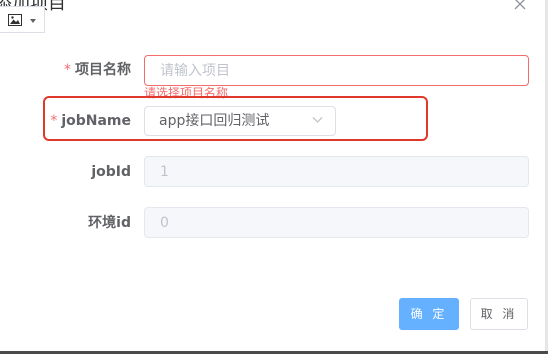  I want to click on image-dropdown, so click(22, 19).